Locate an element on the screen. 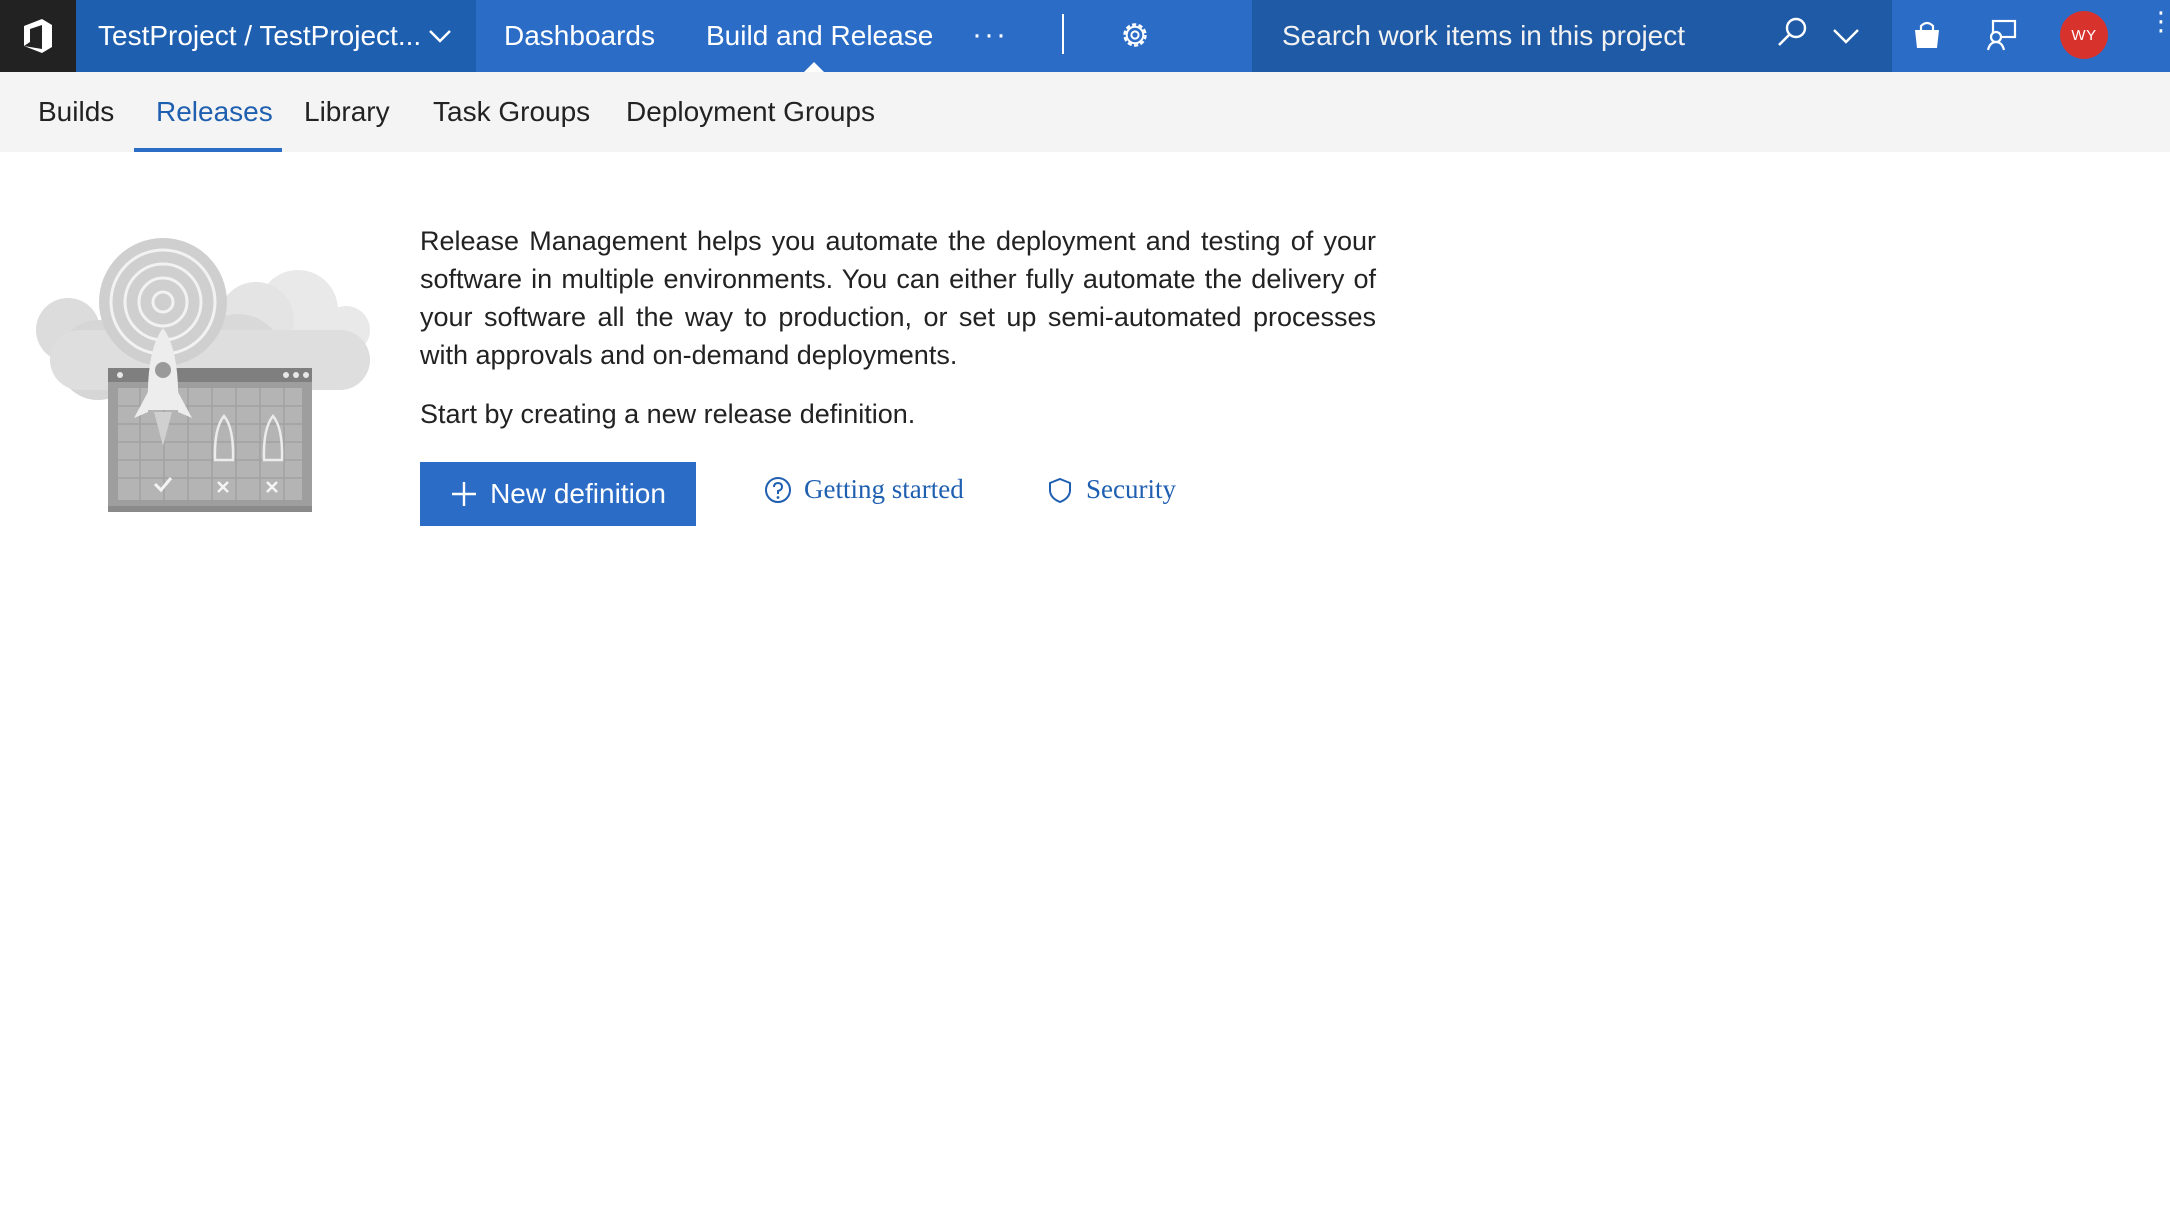 This screenshot has width=2170, height=1232. vsts-logo-button is located at coordinates (38, 36).